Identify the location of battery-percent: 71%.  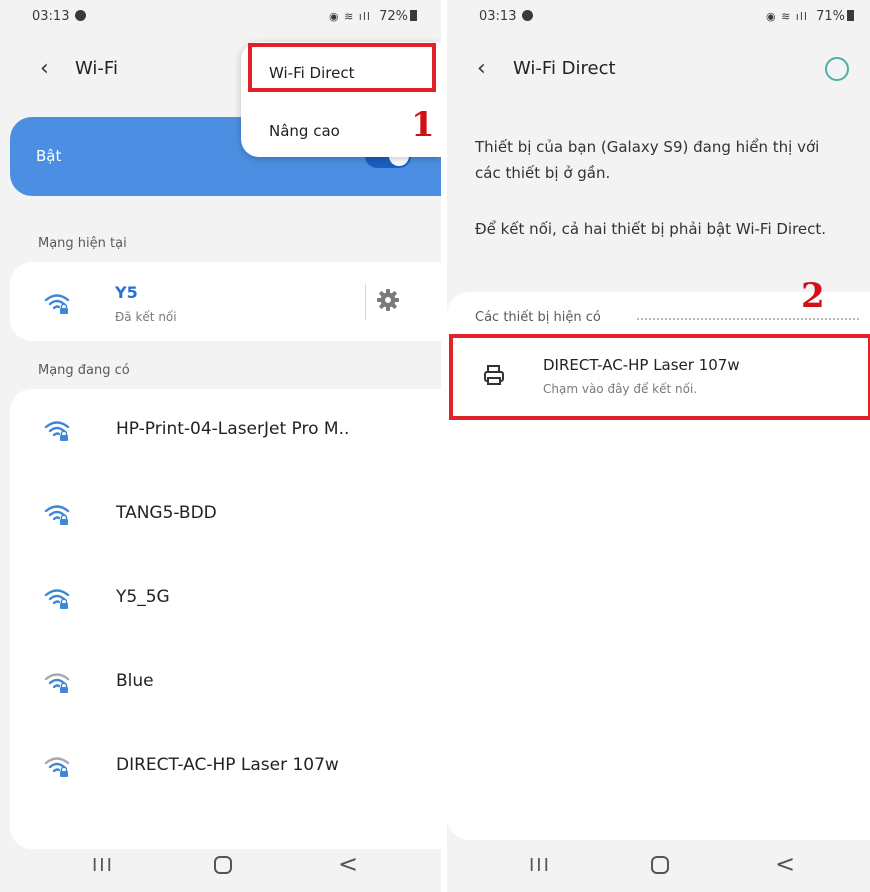
(830, 16).